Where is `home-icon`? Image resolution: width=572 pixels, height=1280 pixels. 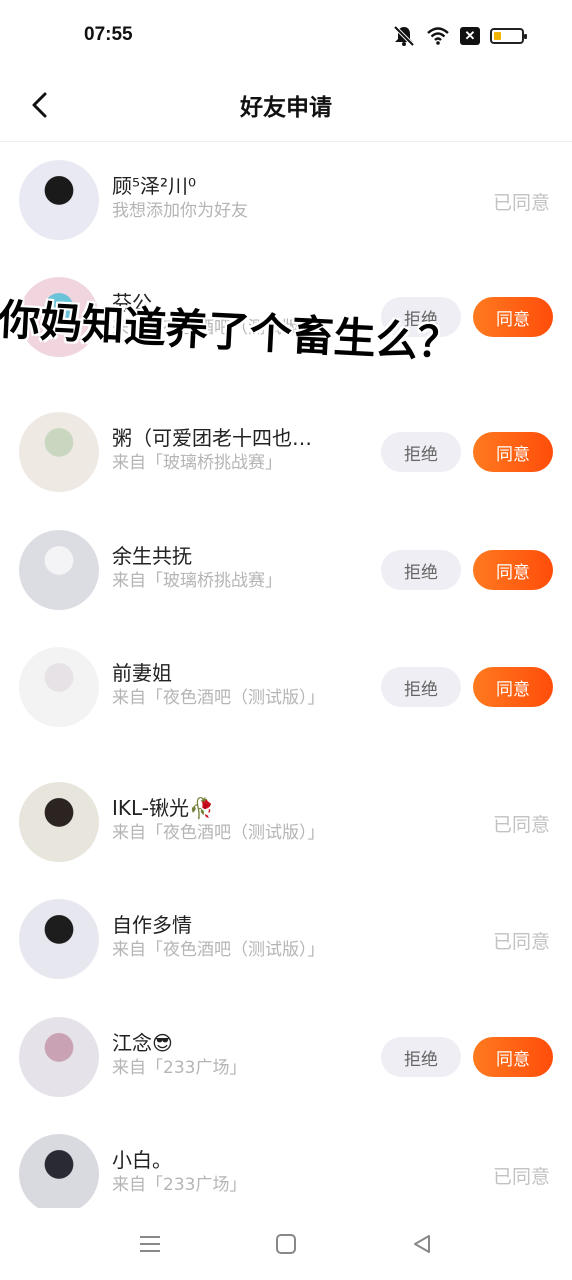
home-icon is located at coordinates (286, 1244).